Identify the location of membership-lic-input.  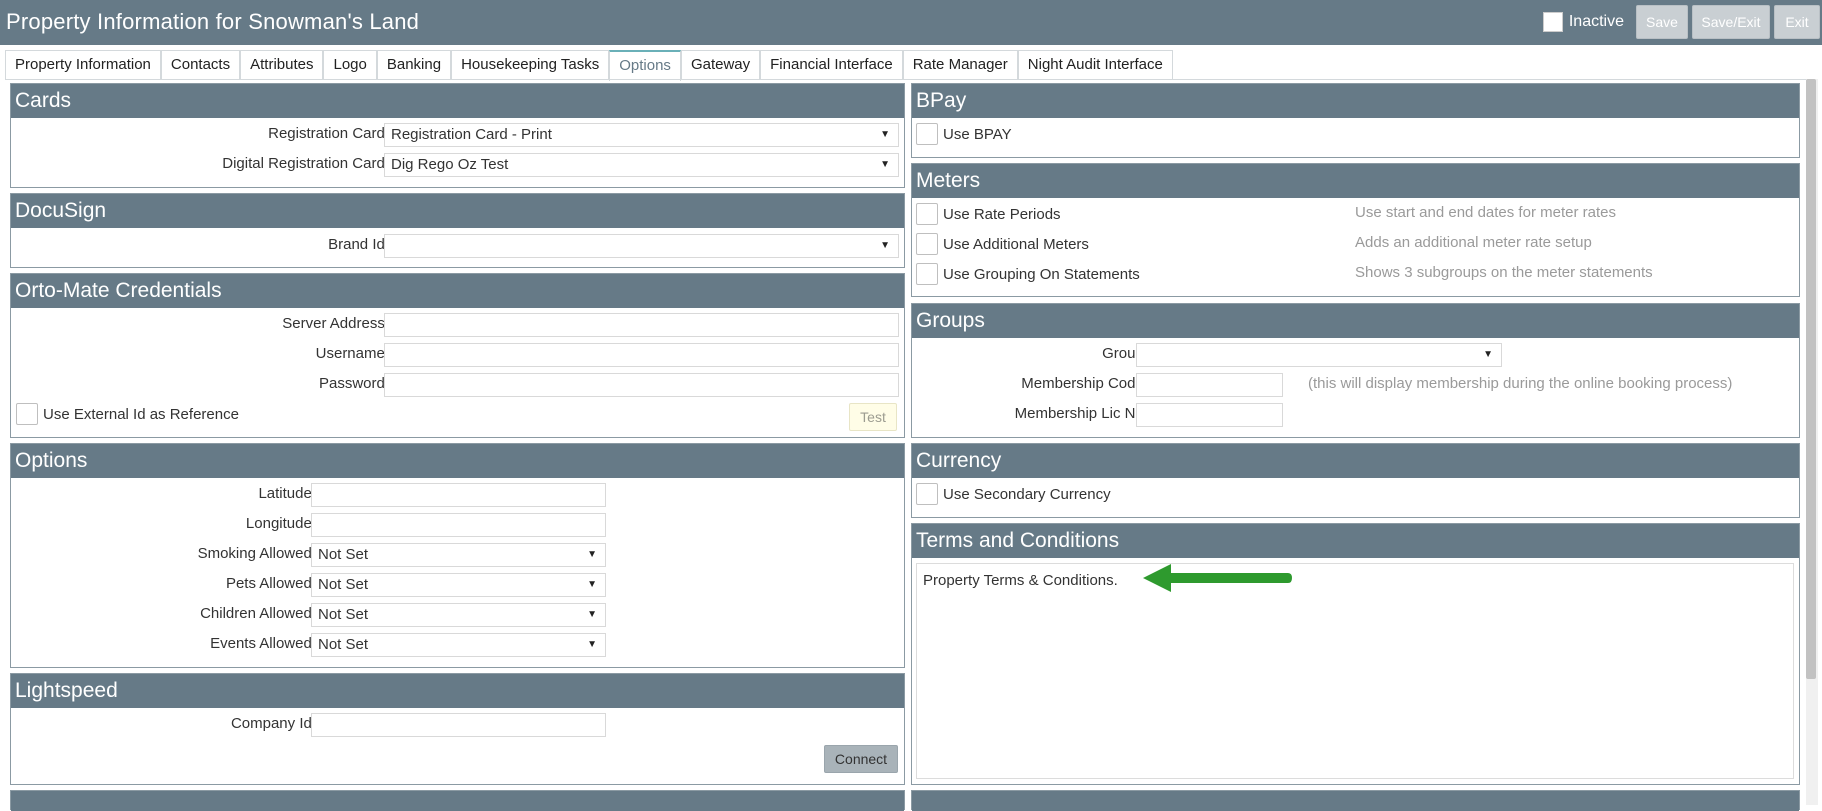
(1209, 415).